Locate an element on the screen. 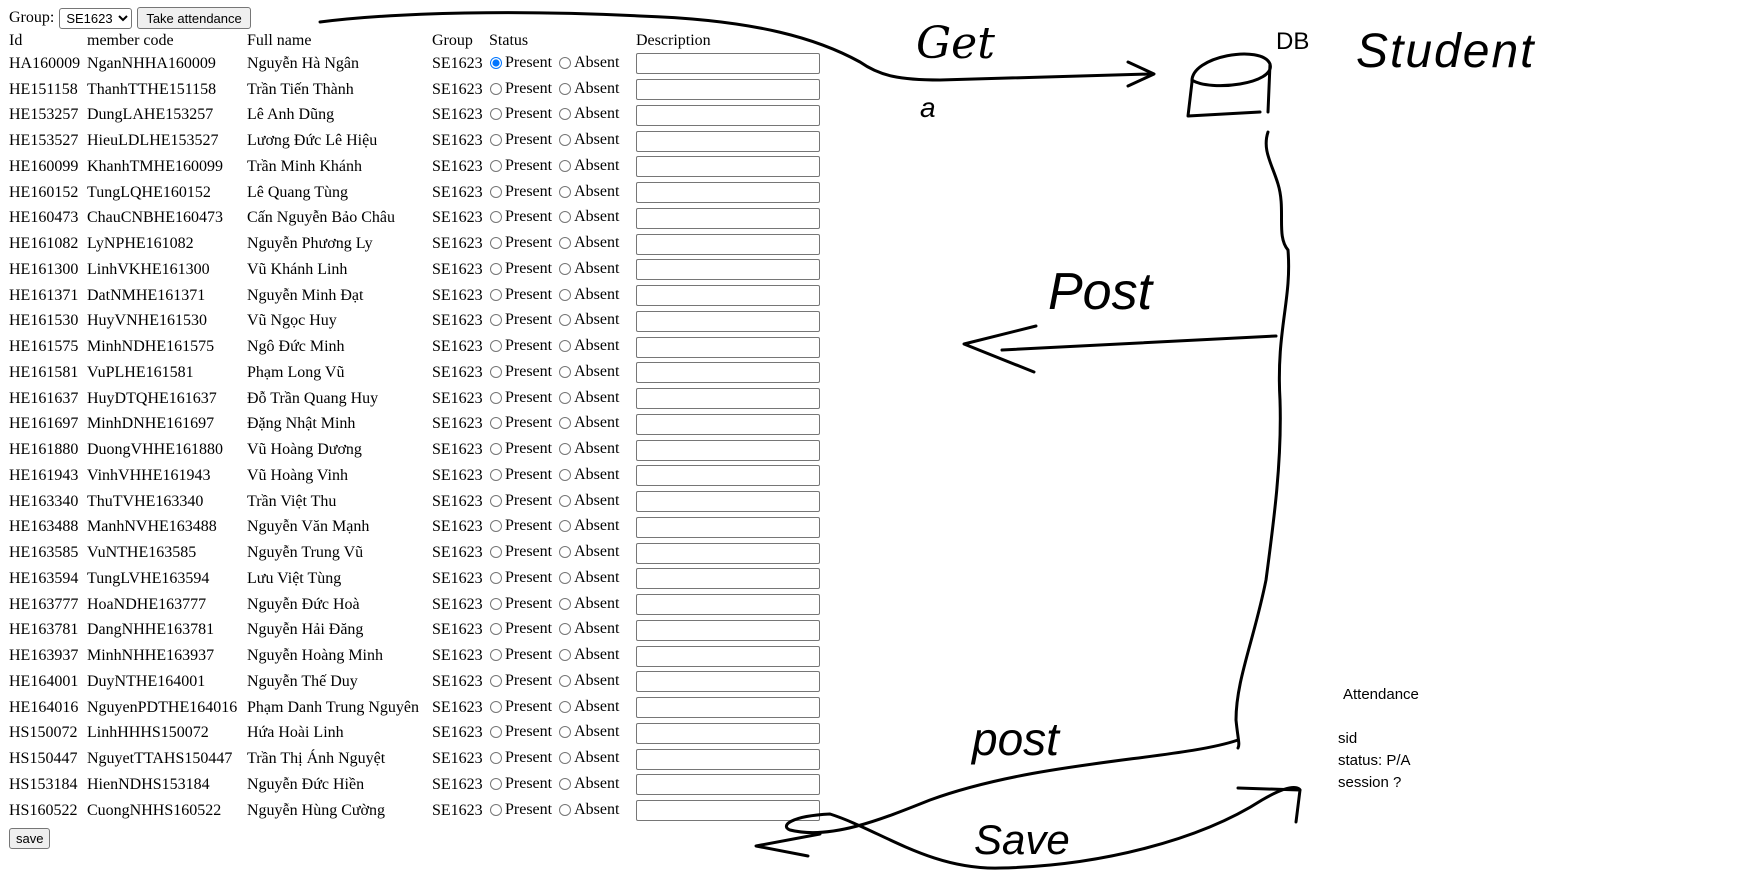 Image resolution: width=1755 pixels, height=872 pixels. take-attendance-button: Take attendance is located at coordinates (194, 18).